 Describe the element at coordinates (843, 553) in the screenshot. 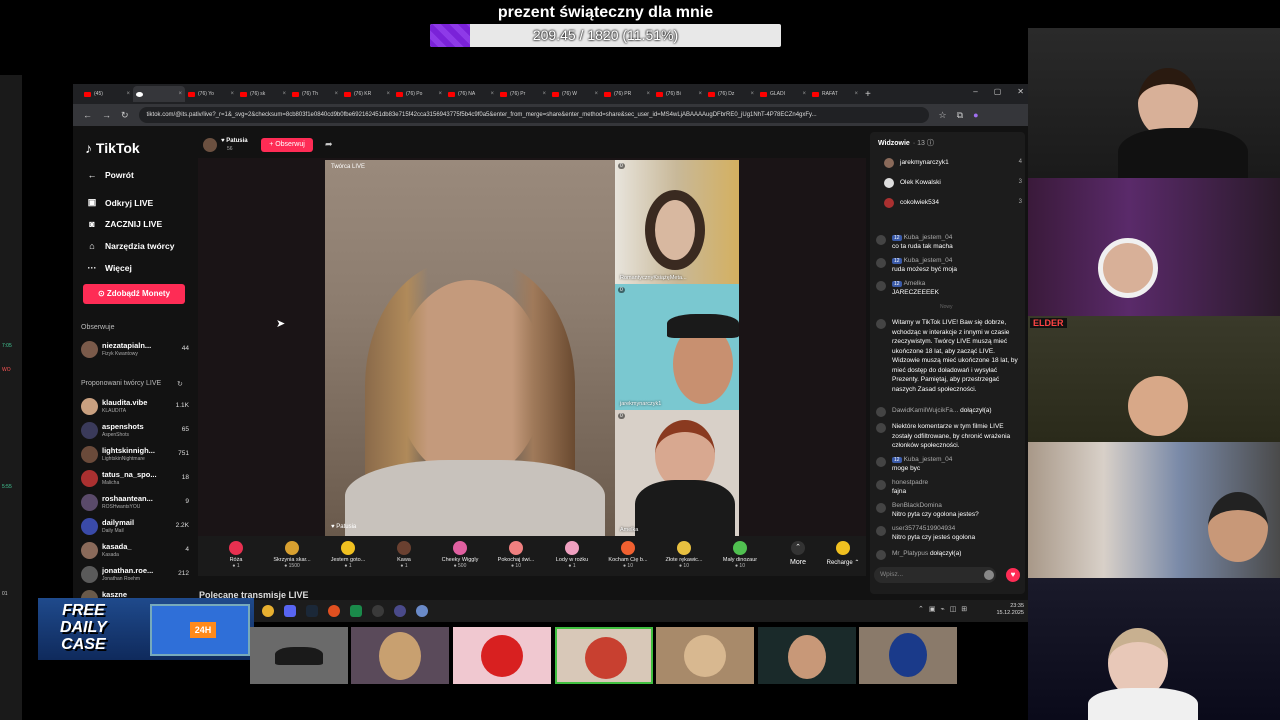

I see `recharge-button: Recharge ⌃` at that location.